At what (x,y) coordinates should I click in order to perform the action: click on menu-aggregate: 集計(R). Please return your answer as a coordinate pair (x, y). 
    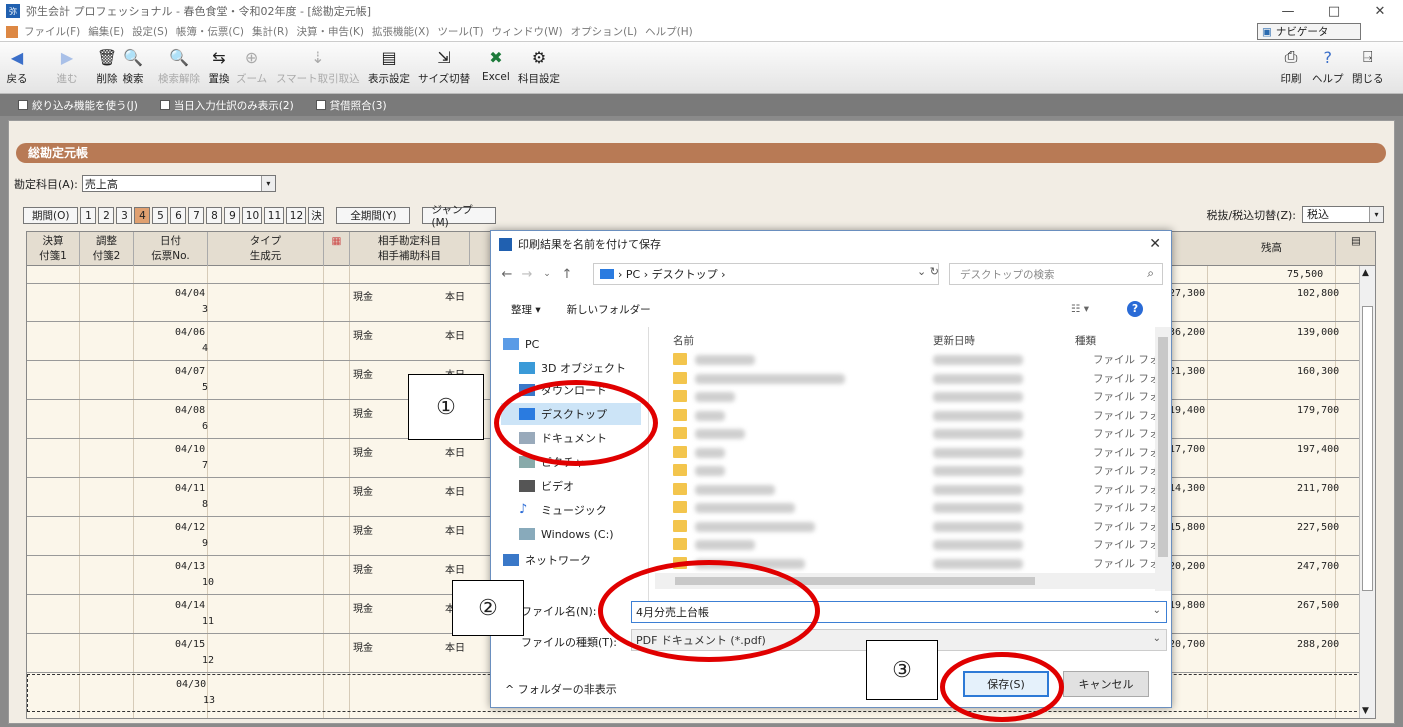
    Looking at the image, I should click on (270, 31).